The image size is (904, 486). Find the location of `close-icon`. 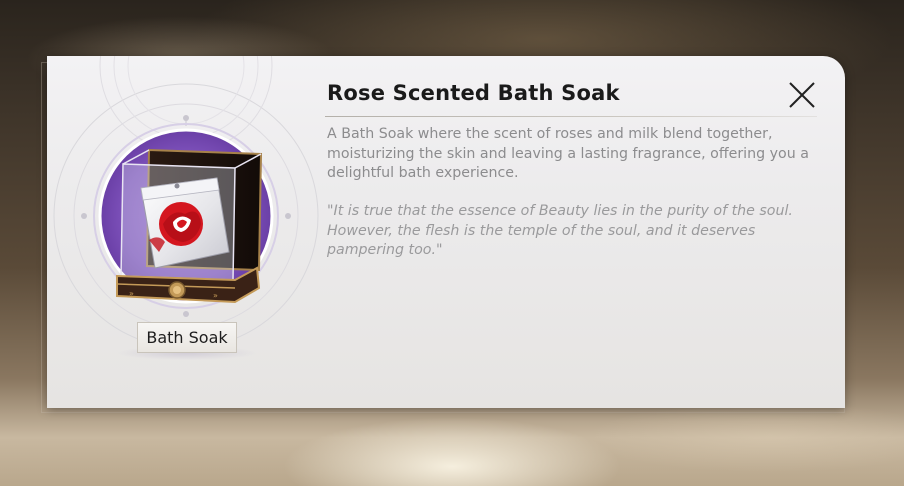

close-icon is located at coordinates (802, 95).